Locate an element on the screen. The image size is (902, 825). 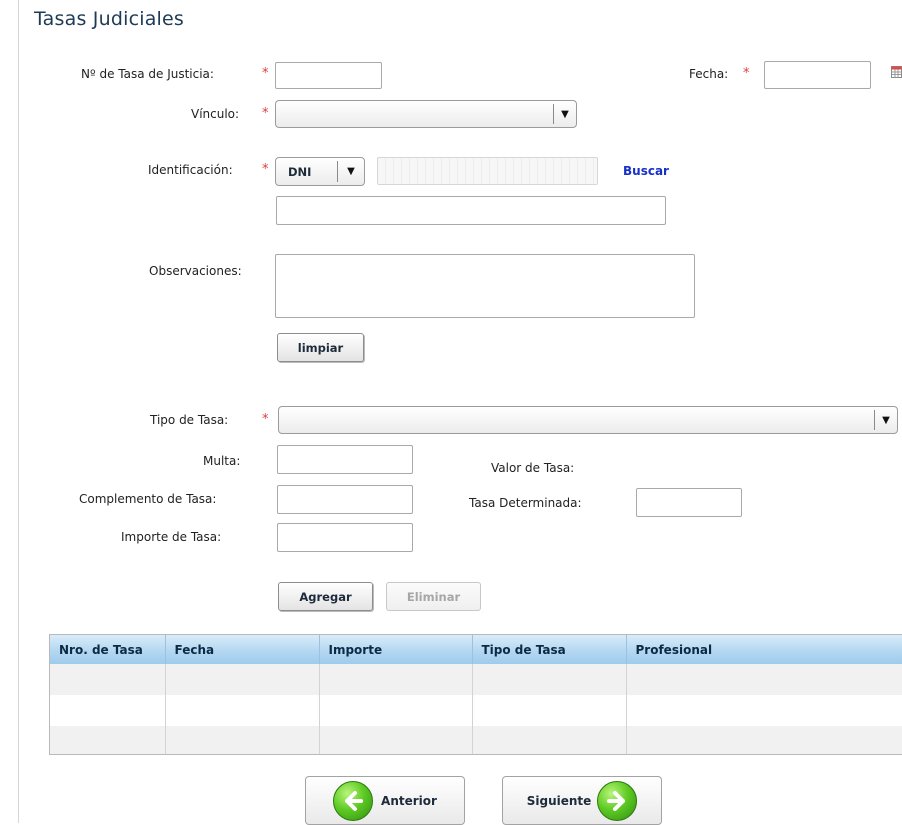
left-border is located at coordinates (18, 411).